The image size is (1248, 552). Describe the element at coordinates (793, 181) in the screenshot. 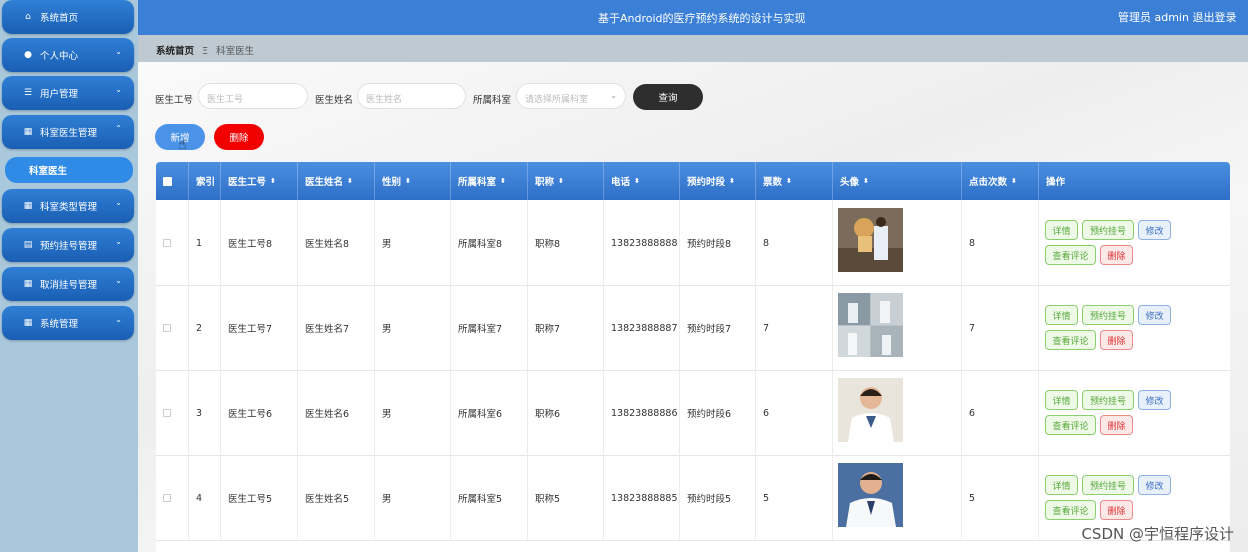

I see `column-header-8: 票数 ⬍` at that location.